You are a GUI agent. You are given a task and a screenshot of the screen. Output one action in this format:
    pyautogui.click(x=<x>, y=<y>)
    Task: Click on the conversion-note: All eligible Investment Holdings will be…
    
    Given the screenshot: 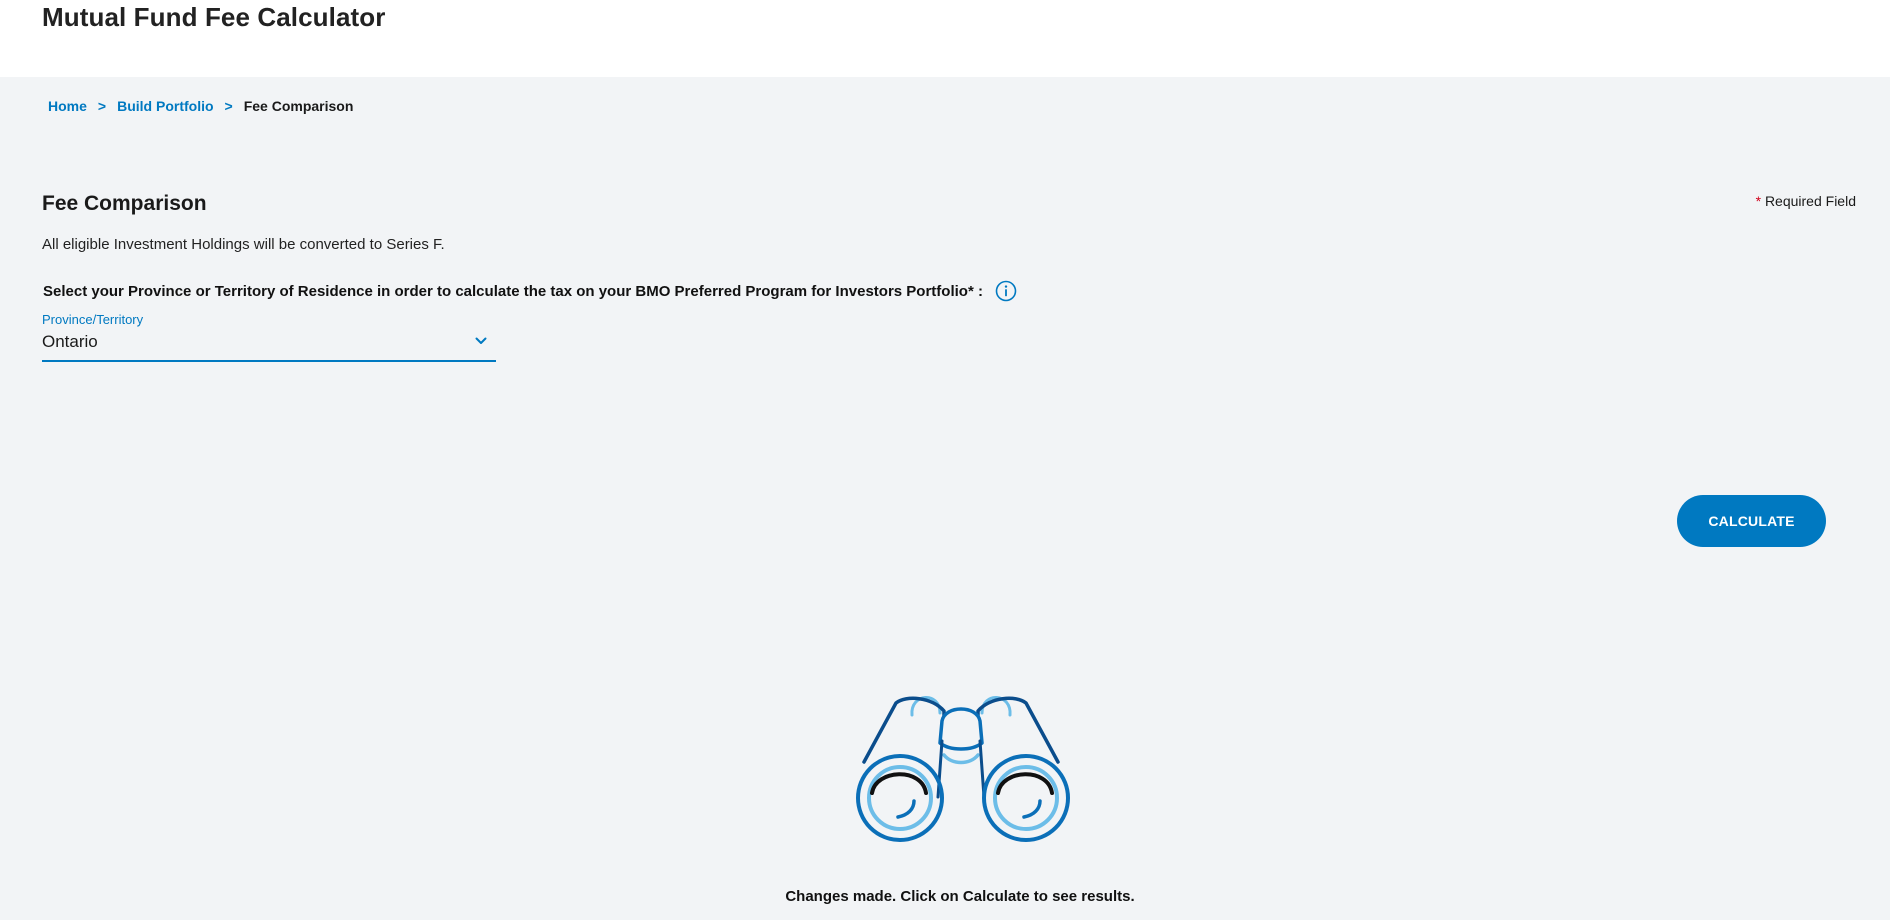 What is the action you would take?
    pyautogui.click(x=243, y=244)
    